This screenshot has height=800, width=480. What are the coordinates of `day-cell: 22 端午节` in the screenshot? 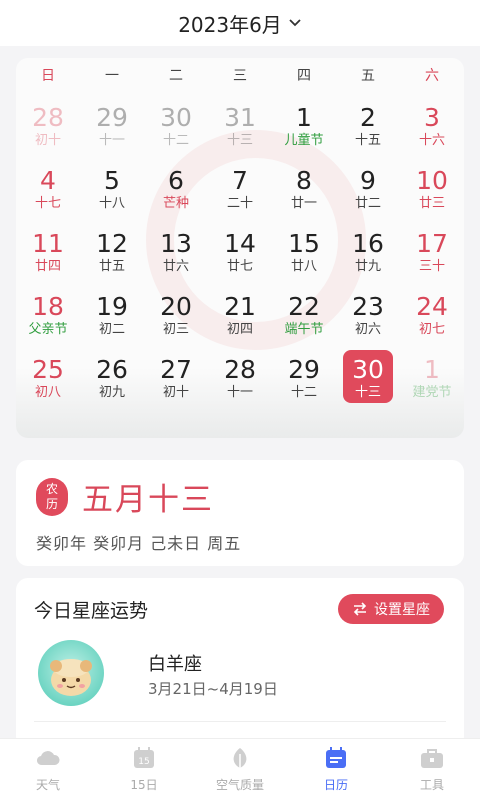 It's located at (304, 314).